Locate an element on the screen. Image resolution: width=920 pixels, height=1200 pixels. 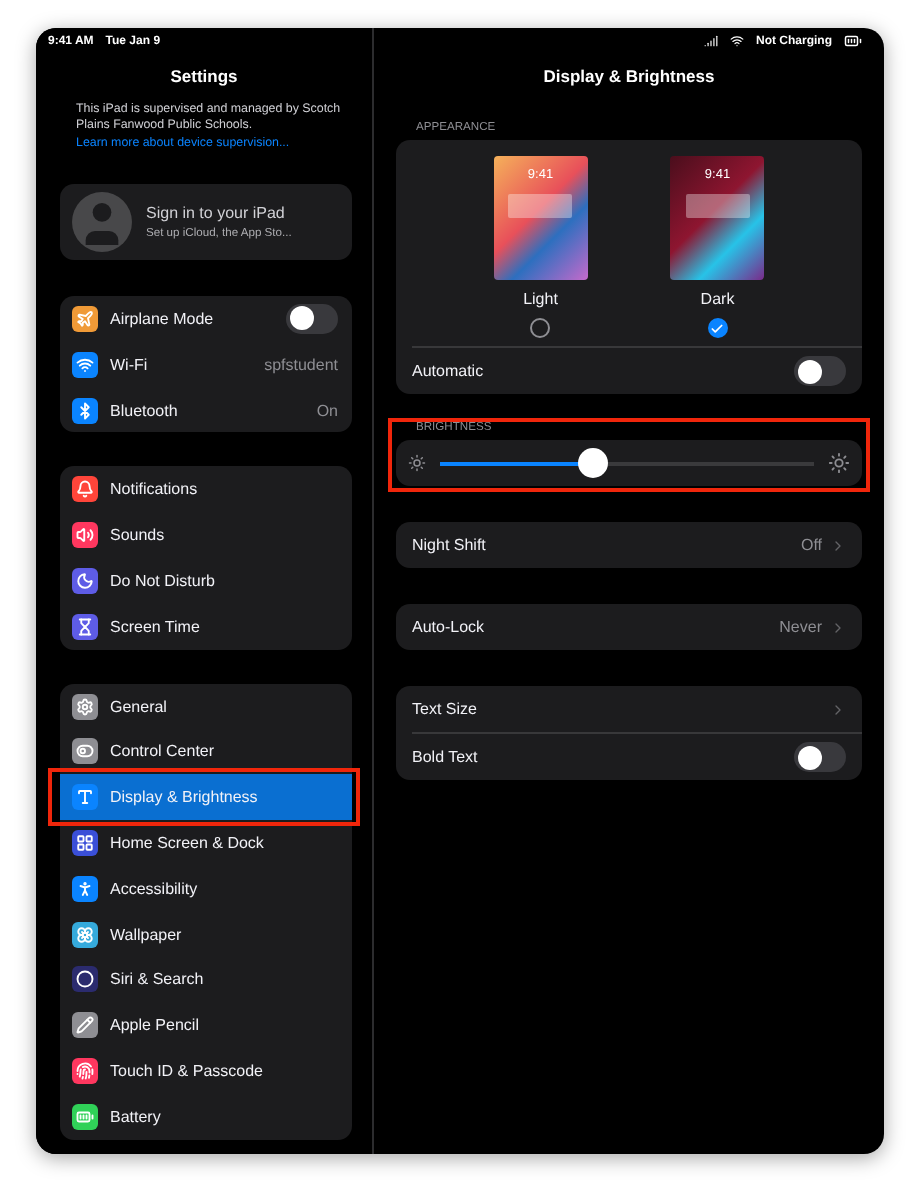
item-value: On is located at coordinates (327, 410).